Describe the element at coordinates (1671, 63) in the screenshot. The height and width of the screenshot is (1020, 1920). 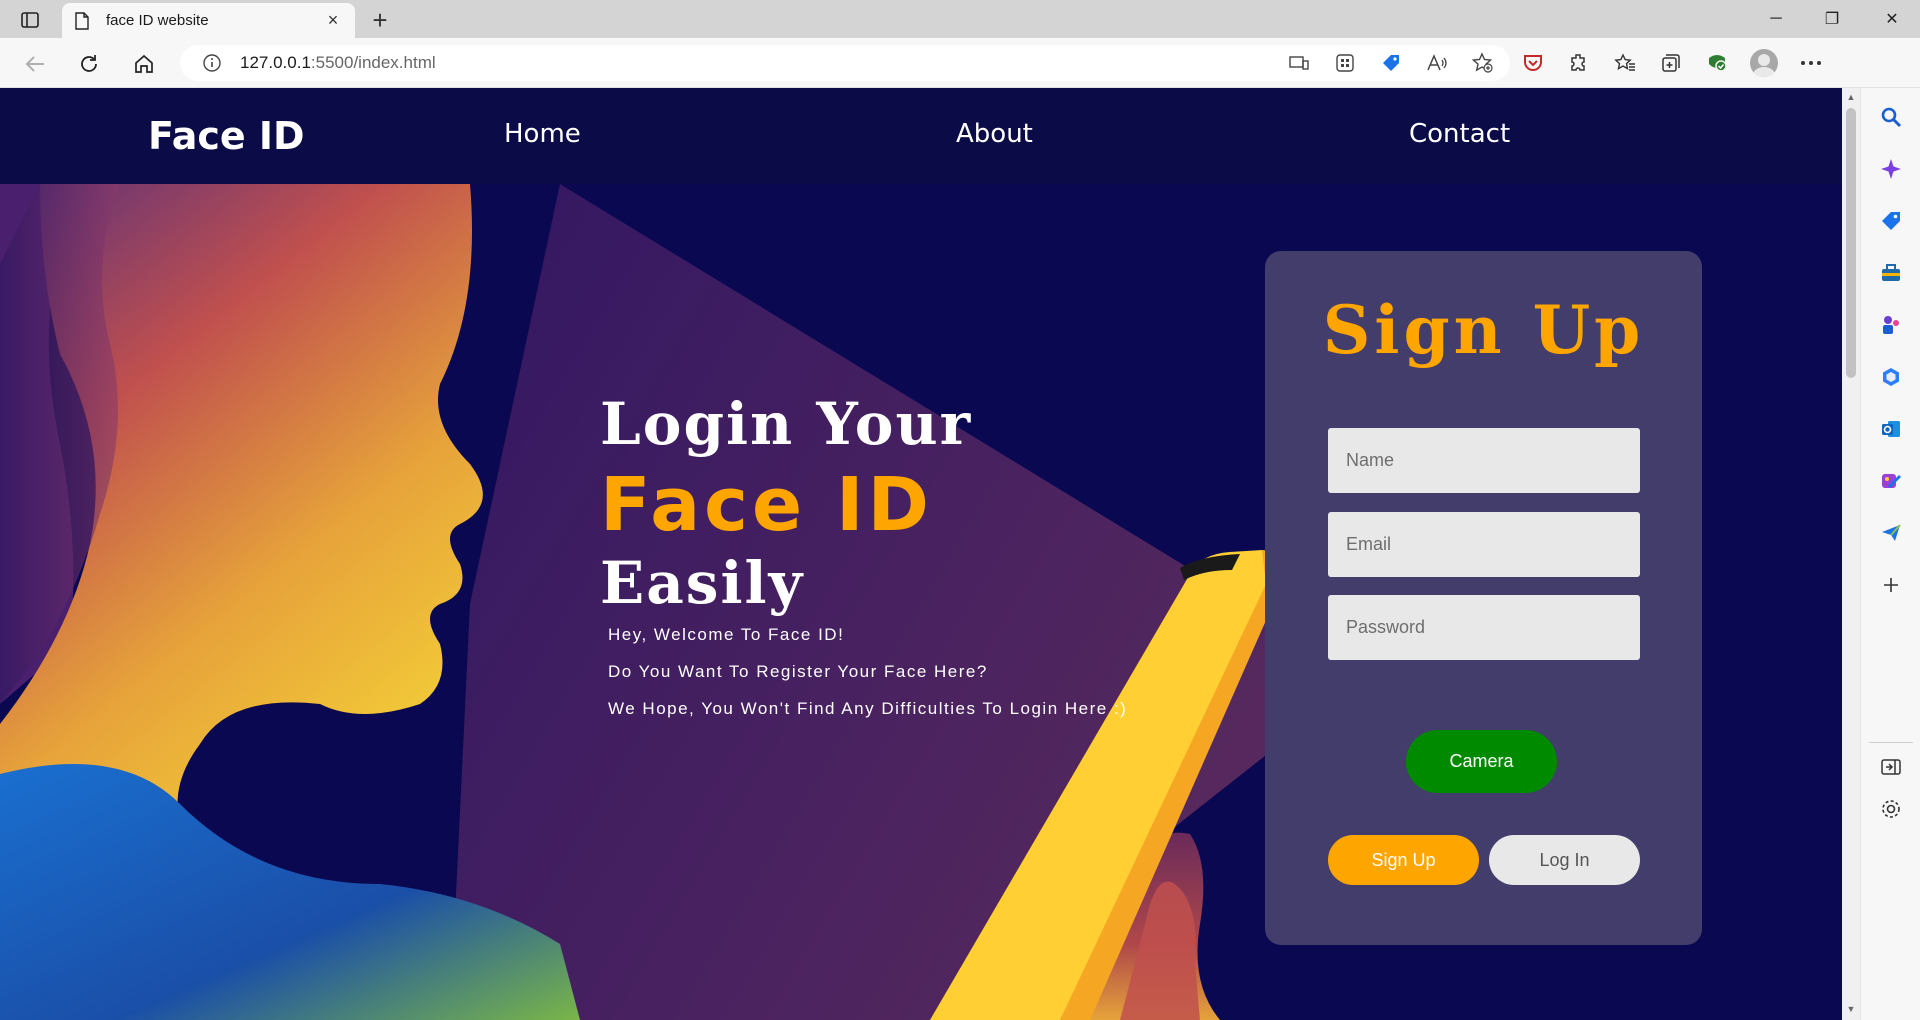
I see `collections-icon` at that location.